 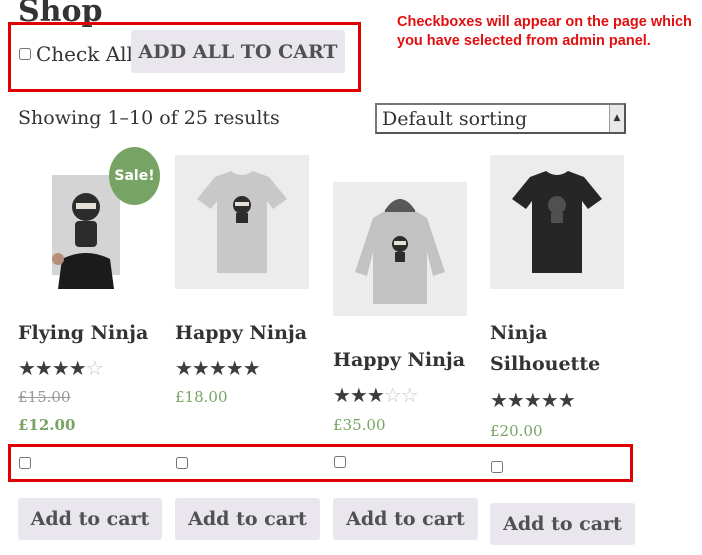 I want to click on product-price: £20.00, so click(x=516, y=431).